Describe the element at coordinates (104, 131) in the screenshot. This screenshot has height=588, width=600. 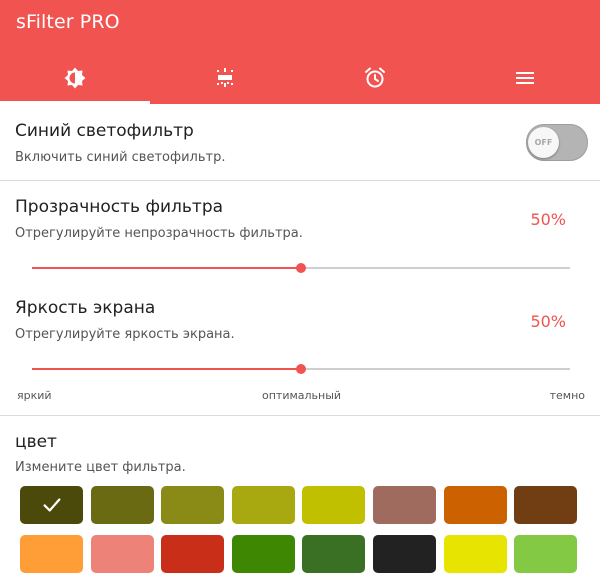
I see `blue-filter-title: Синий светофильтр` at that location.